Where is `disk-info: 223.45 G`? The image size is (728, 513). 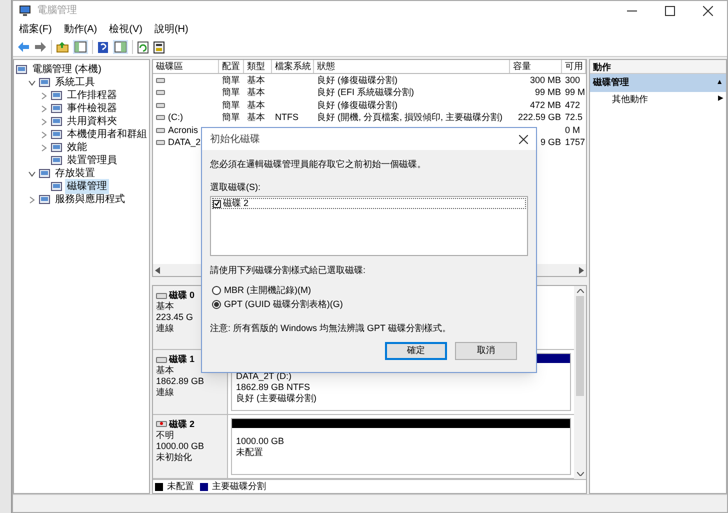 disk-info: 223.45 G is located at coordinates (175, 317).